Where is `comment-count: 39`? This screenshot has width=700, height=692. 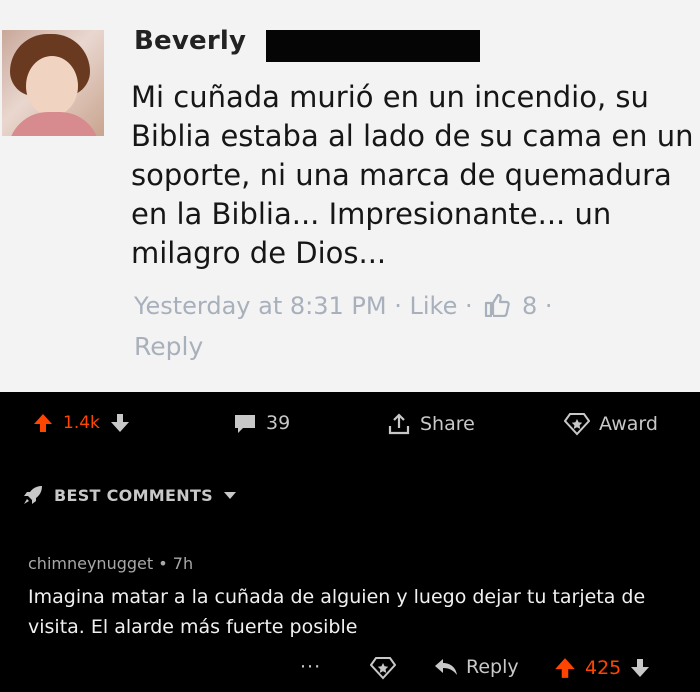 comment-count: 39 is located at coordinates (278, 423).